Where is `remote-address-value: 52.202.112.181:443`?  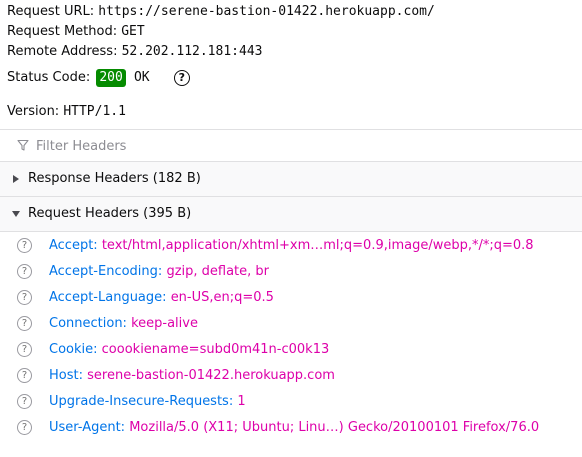
remote-address-value: 52.202.112.181:443 is located at coordinates (192, 51).